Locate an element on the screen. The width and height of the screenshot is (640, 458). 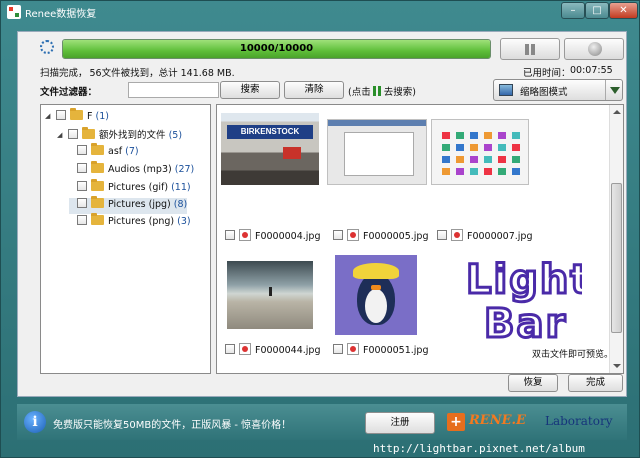
tree-item: Pictures (png) (3) is located at coordinates (130, 222).